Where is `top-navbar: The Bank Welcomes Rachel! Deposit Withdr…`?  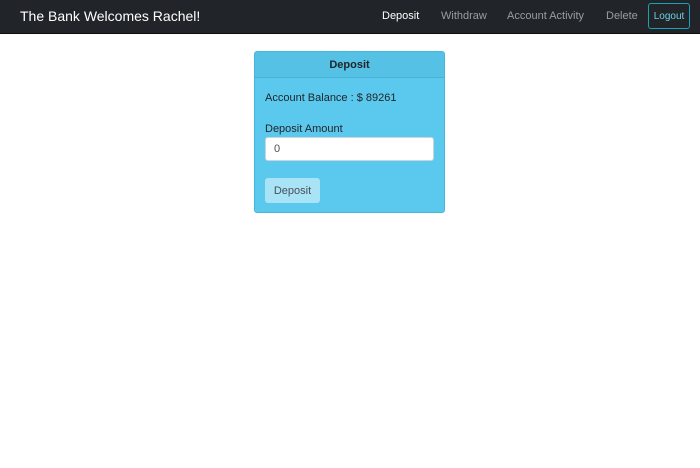 top-navbar: The Bank Welcomes Rachel! Deposit Withdr… is located at coordinates (350, 17).